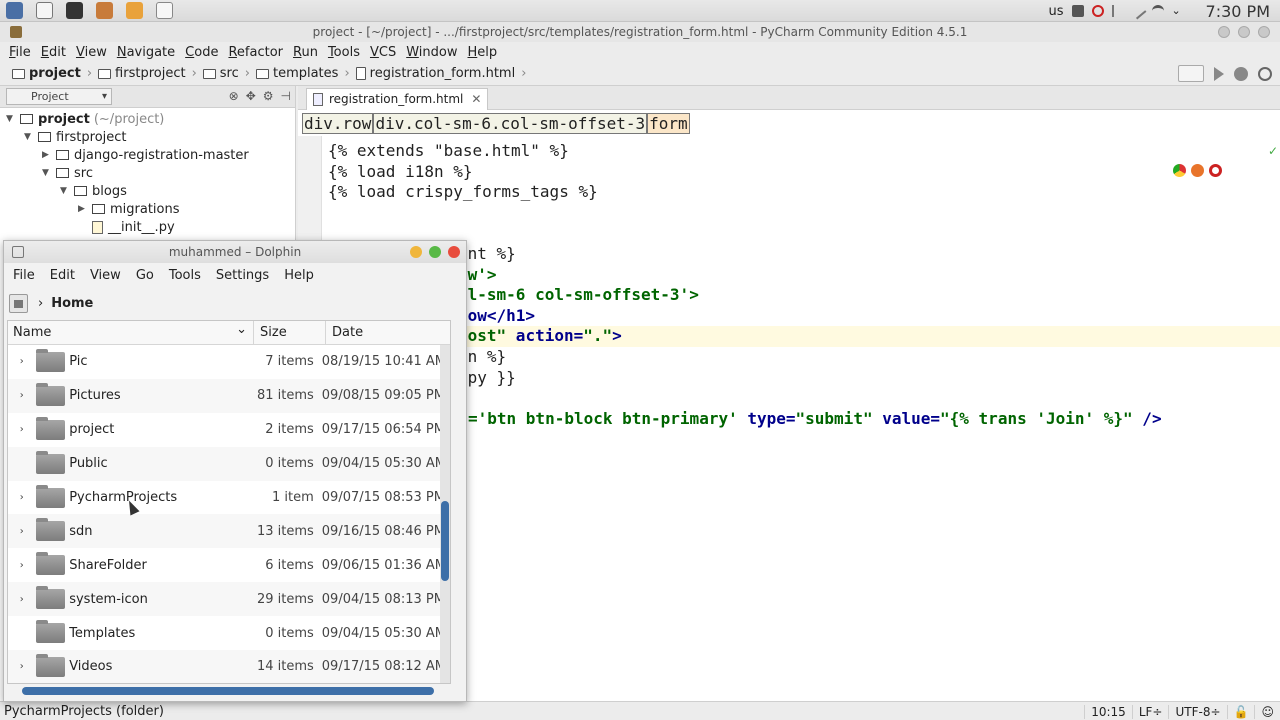 This screenshot has width=1280, height=720. I want to click on dolphin-menu-view: View, so click(108, 275).